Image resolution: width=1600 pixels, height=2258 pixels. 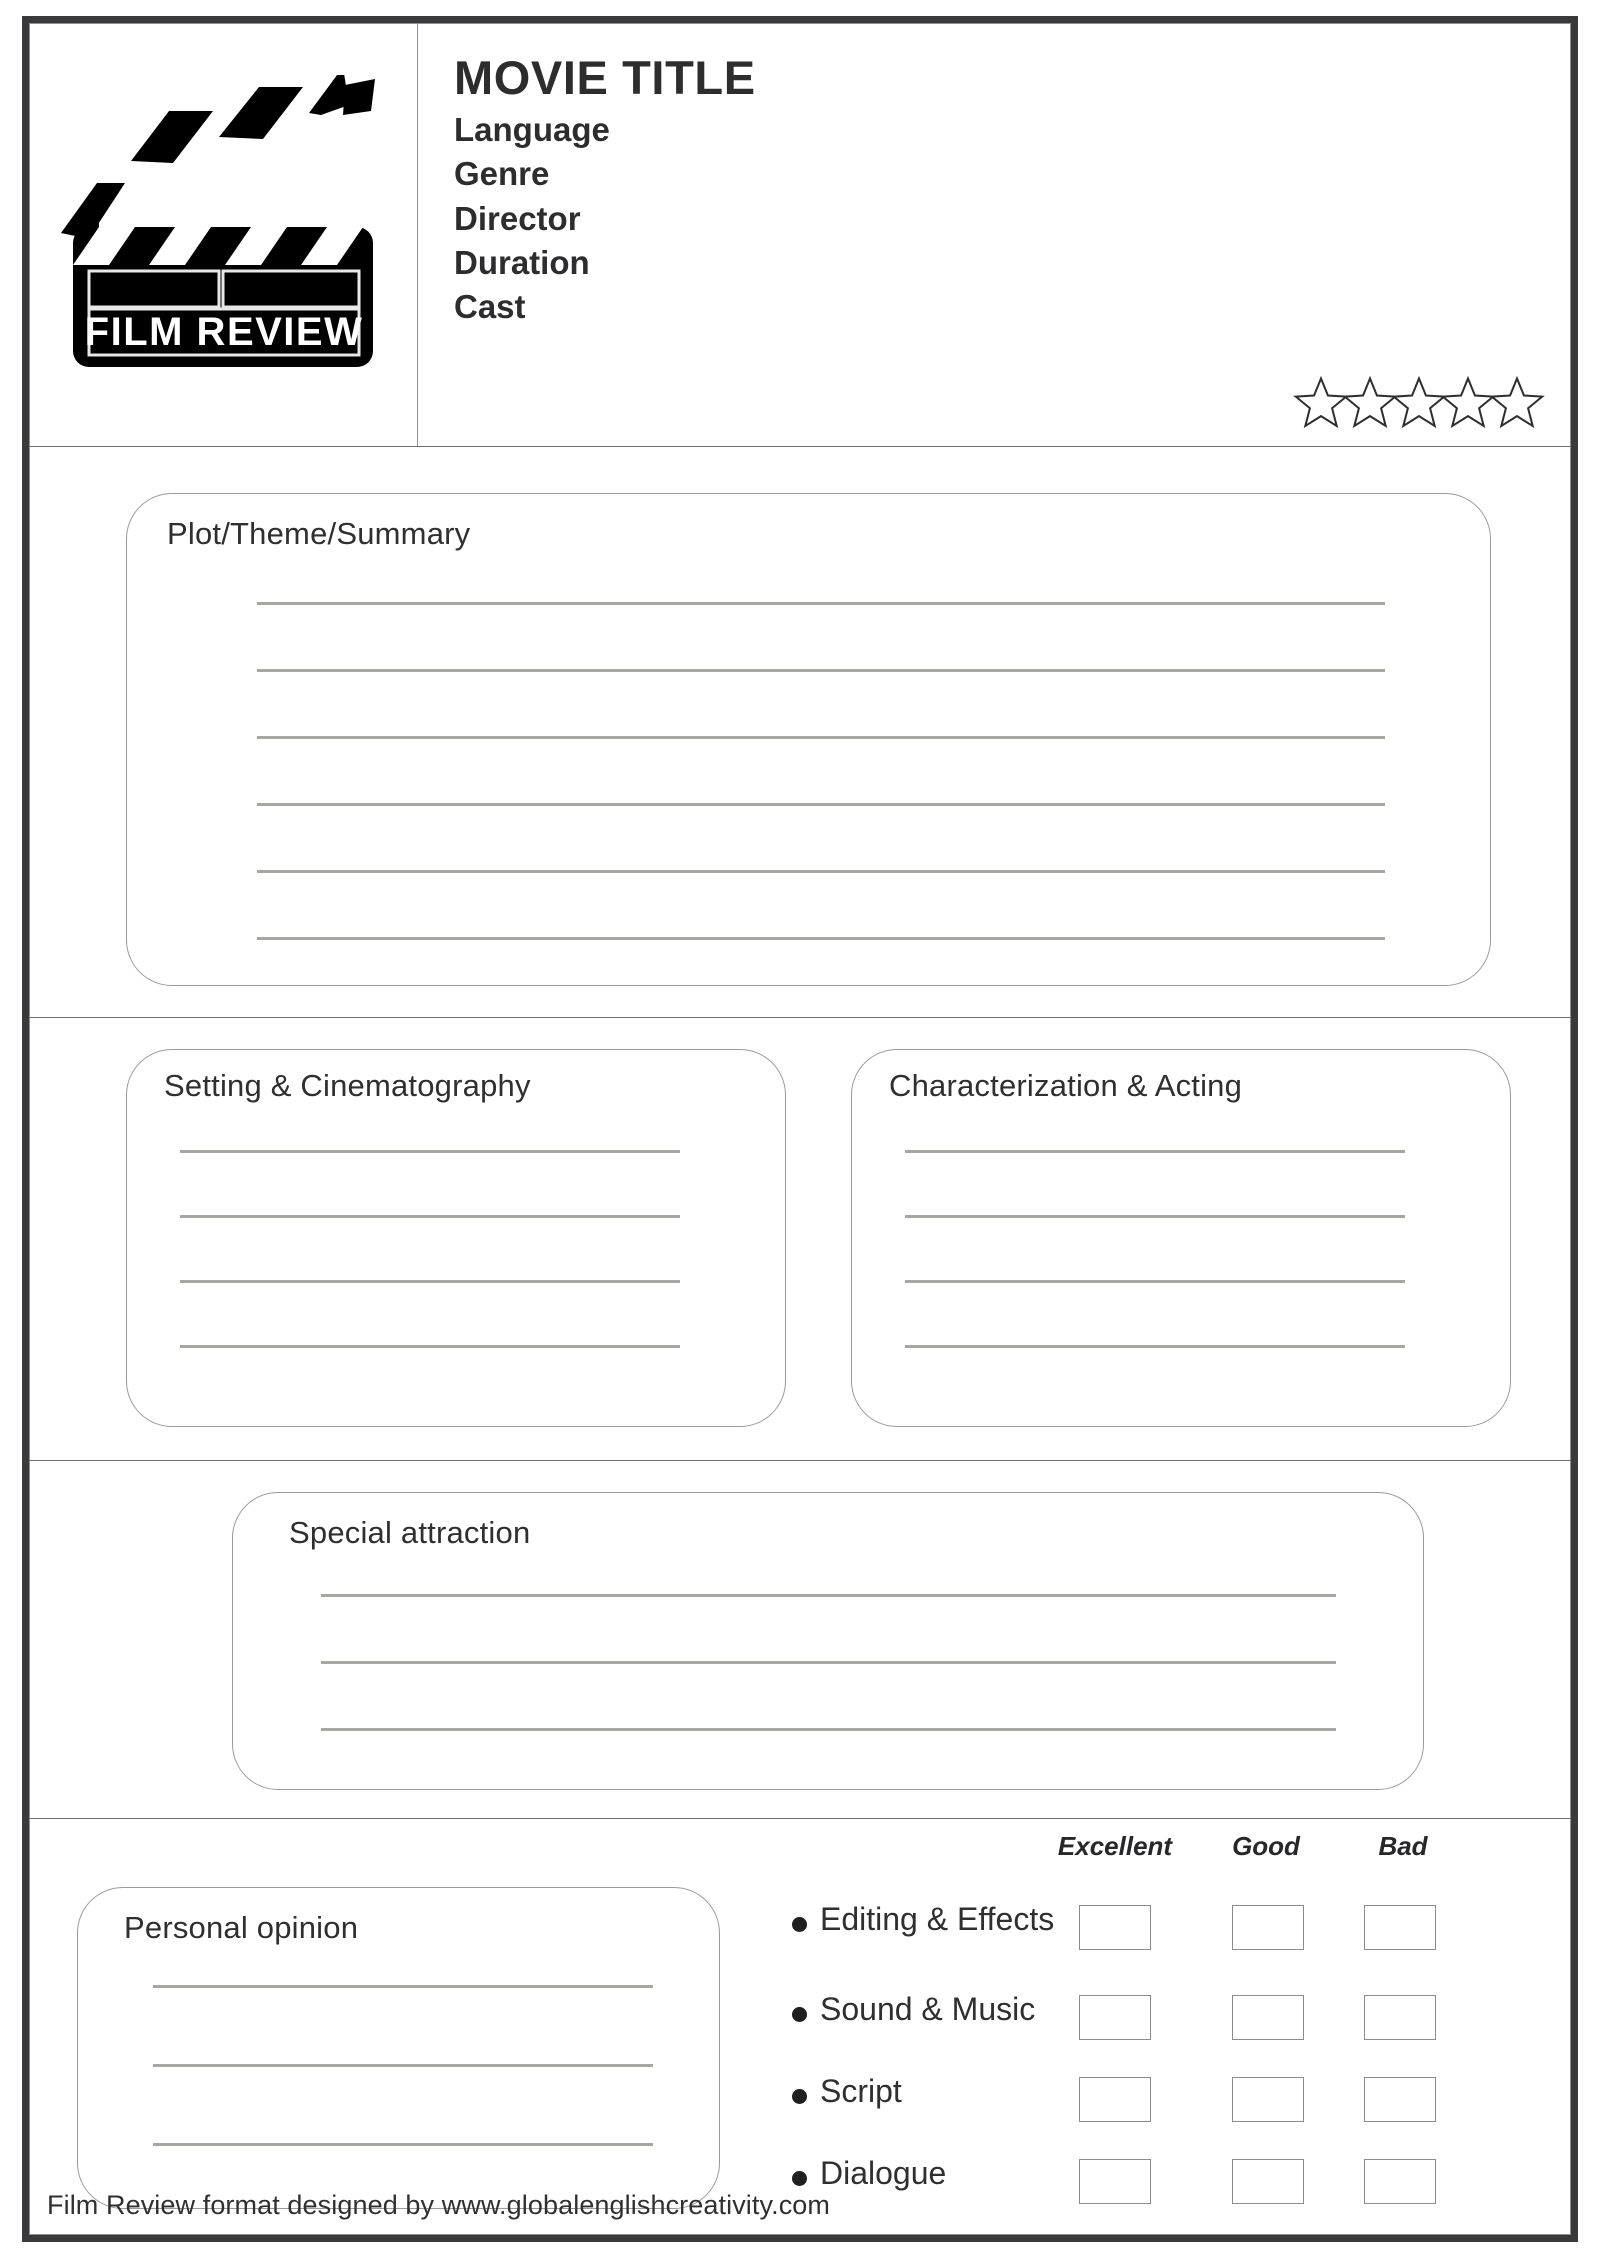 What do you see at coordinates (319, 533) in the screenshot?
I see `plot-summary-label: Plot/Theme/Summary` at bounding box center [319, 533].